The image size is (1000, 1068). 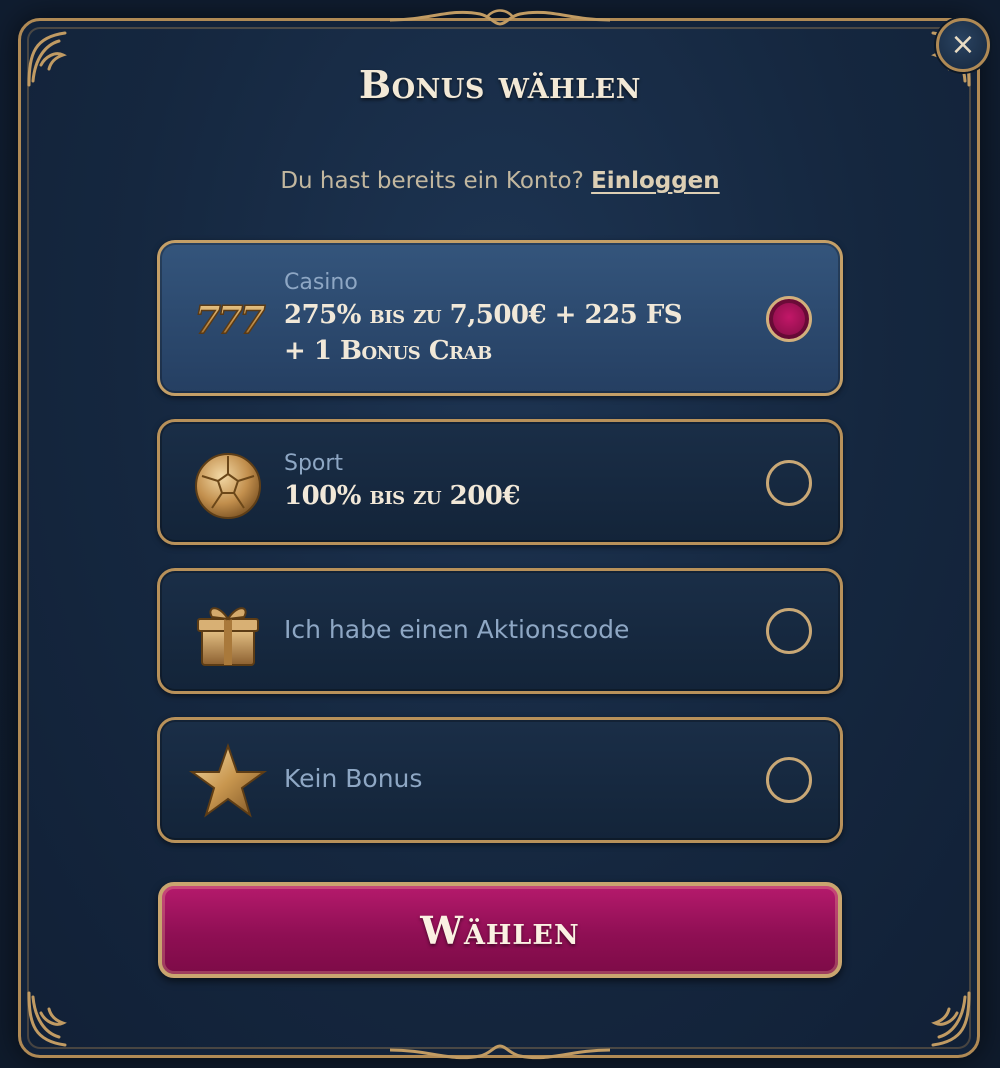 I want to click on choose-bonus-button: Wählen, so click(x=500, y=930).